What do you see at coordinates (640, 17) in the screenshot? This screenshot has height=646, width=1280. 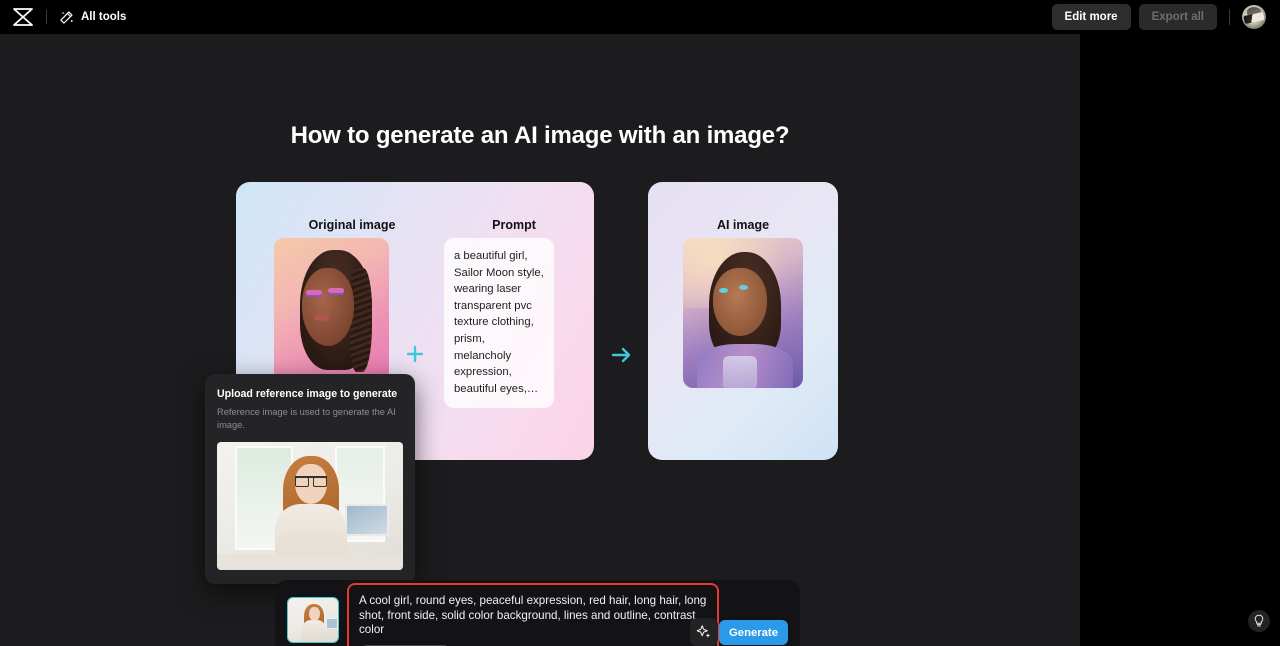 I see `top-bar: All tools Edit more Export all` at bounding box center [640, 17].